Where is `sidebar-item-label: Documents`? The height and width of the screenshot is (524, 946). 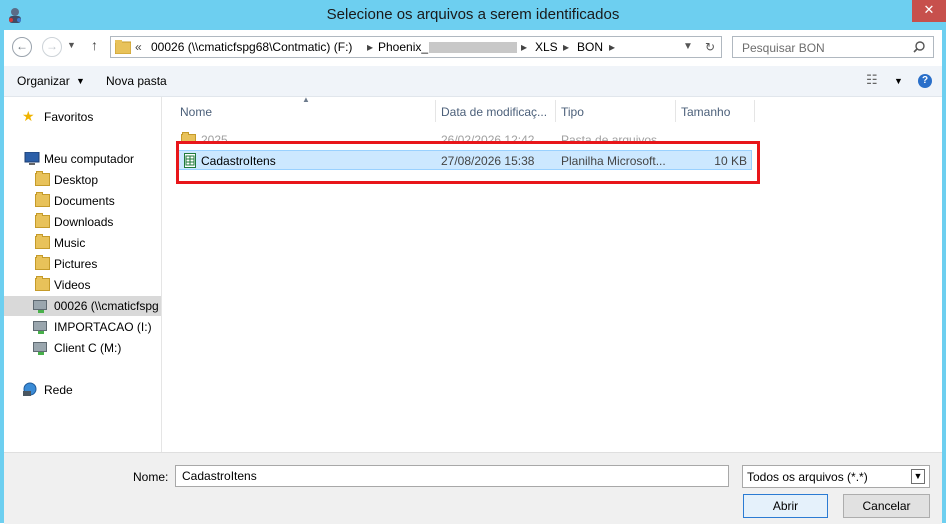
sidebar-item-label: Documents is located at coordinates (84, 201).